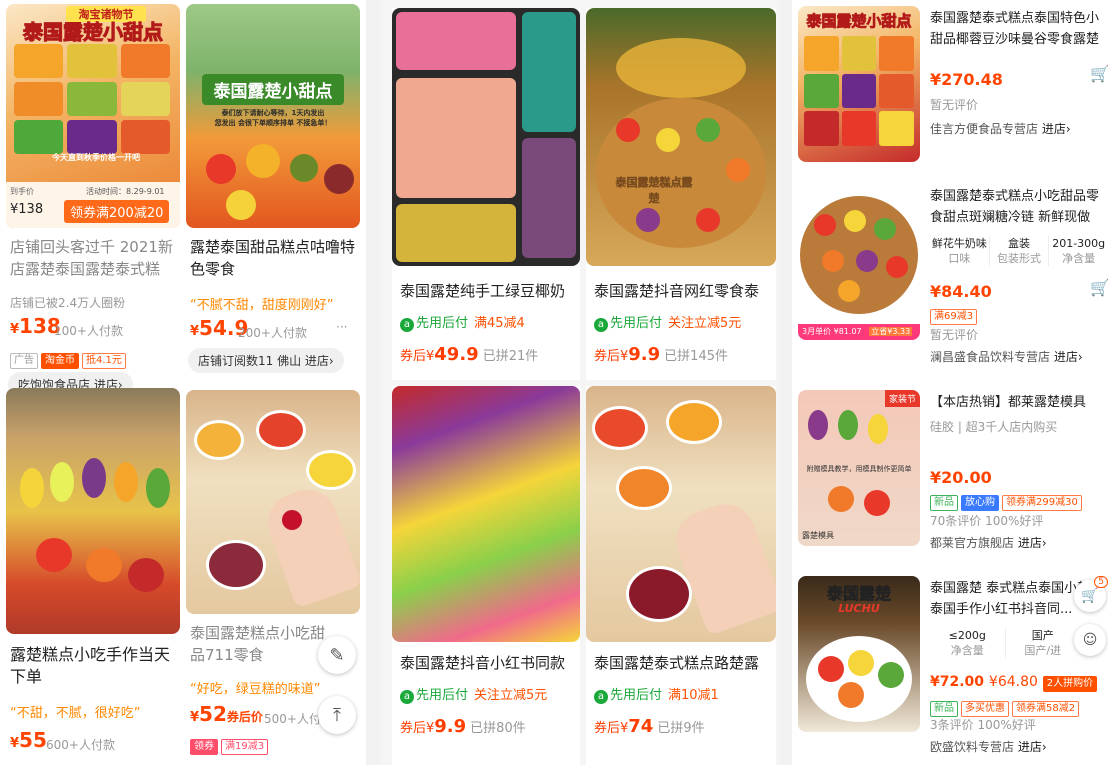  Describe the element at coordinates (1090, 640) in the screenshot. I see `service-icon: ☺` at that location.